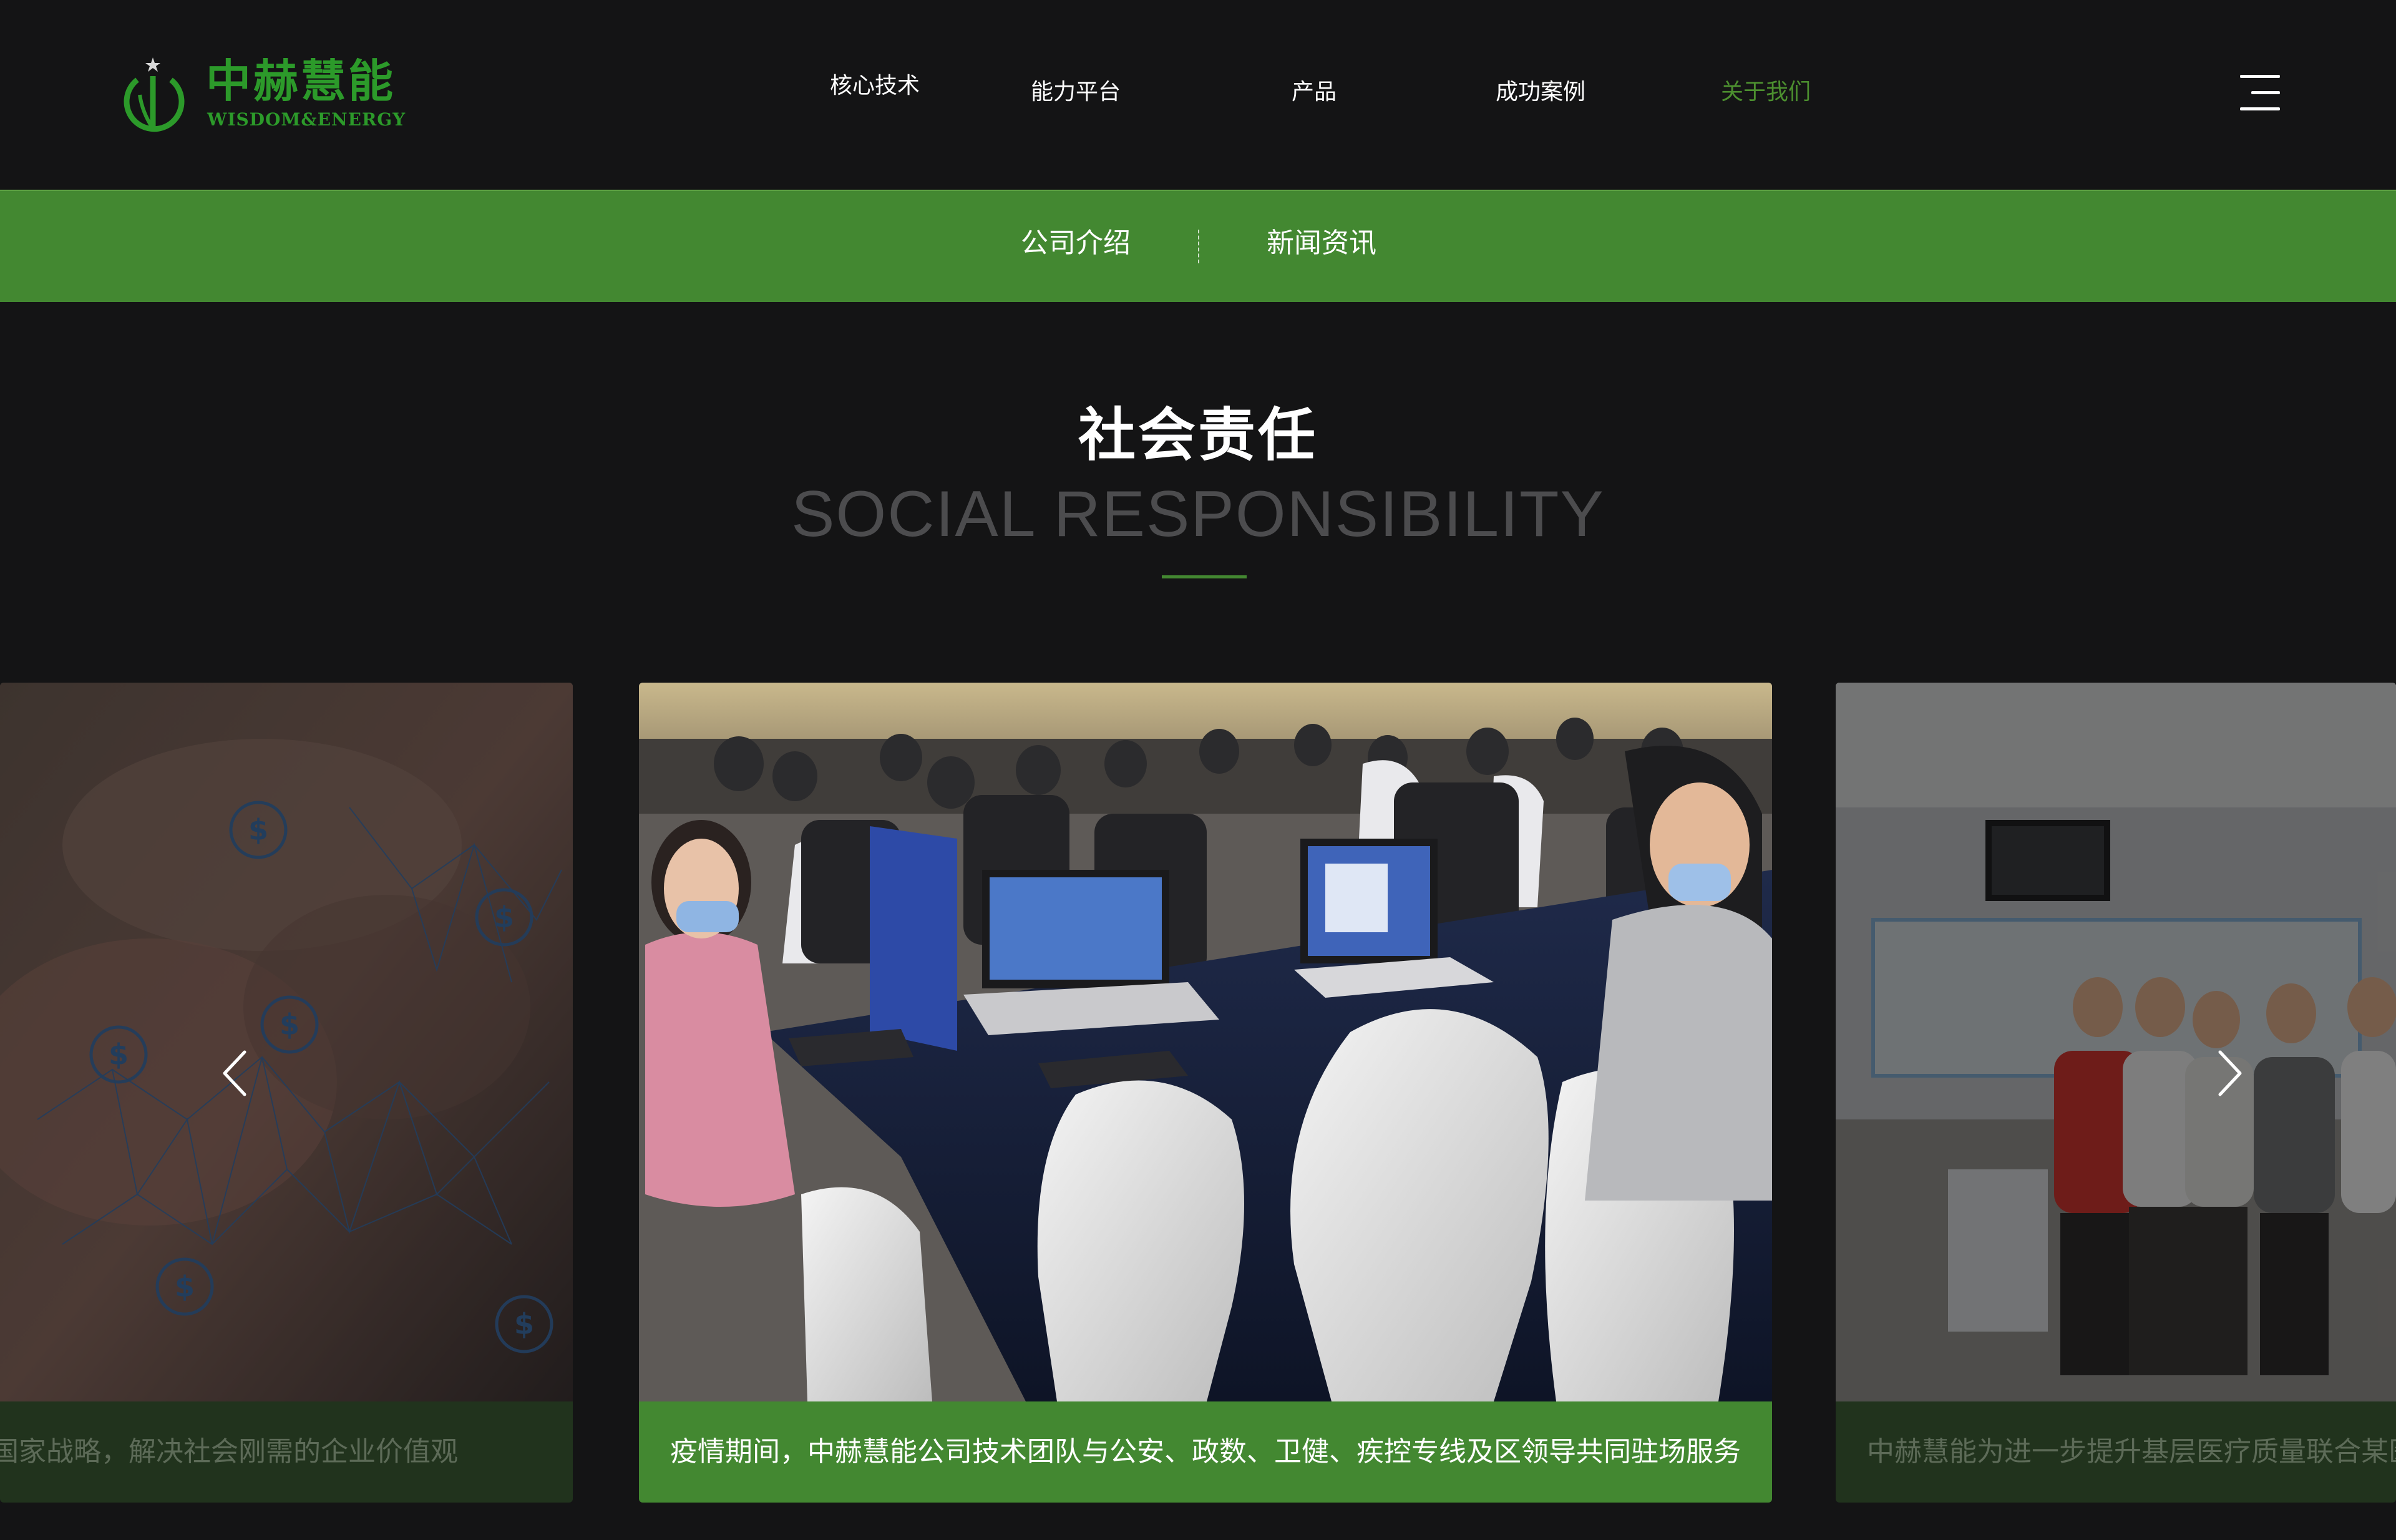 The height and width of the screenshot is (1540, 2396). I want to click on carousel-prev-button, so click(234, 1073).